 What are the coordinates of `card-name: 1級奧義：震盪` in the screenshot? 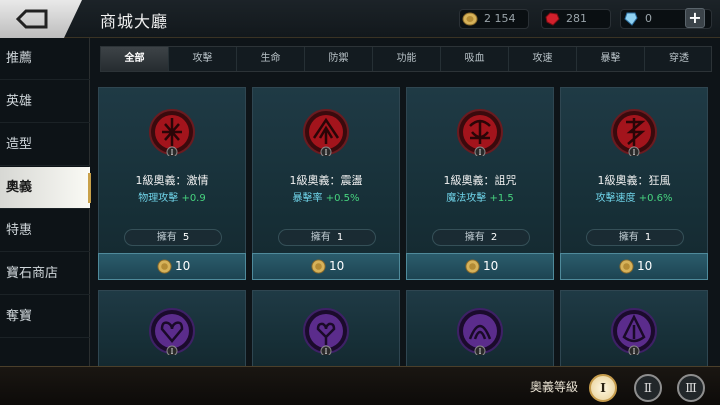 It's located at (326, 180).